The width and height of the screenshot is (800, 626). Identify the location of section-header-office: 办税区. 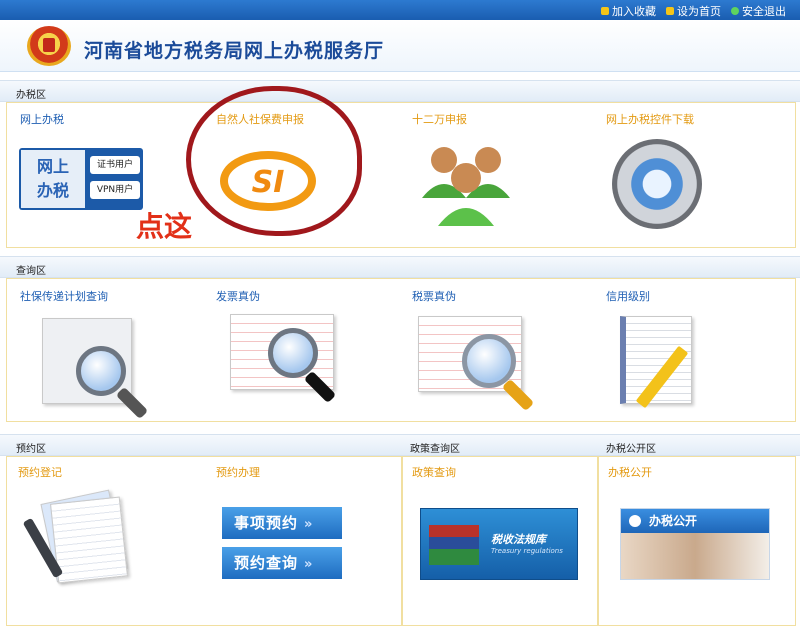
(400, 91).